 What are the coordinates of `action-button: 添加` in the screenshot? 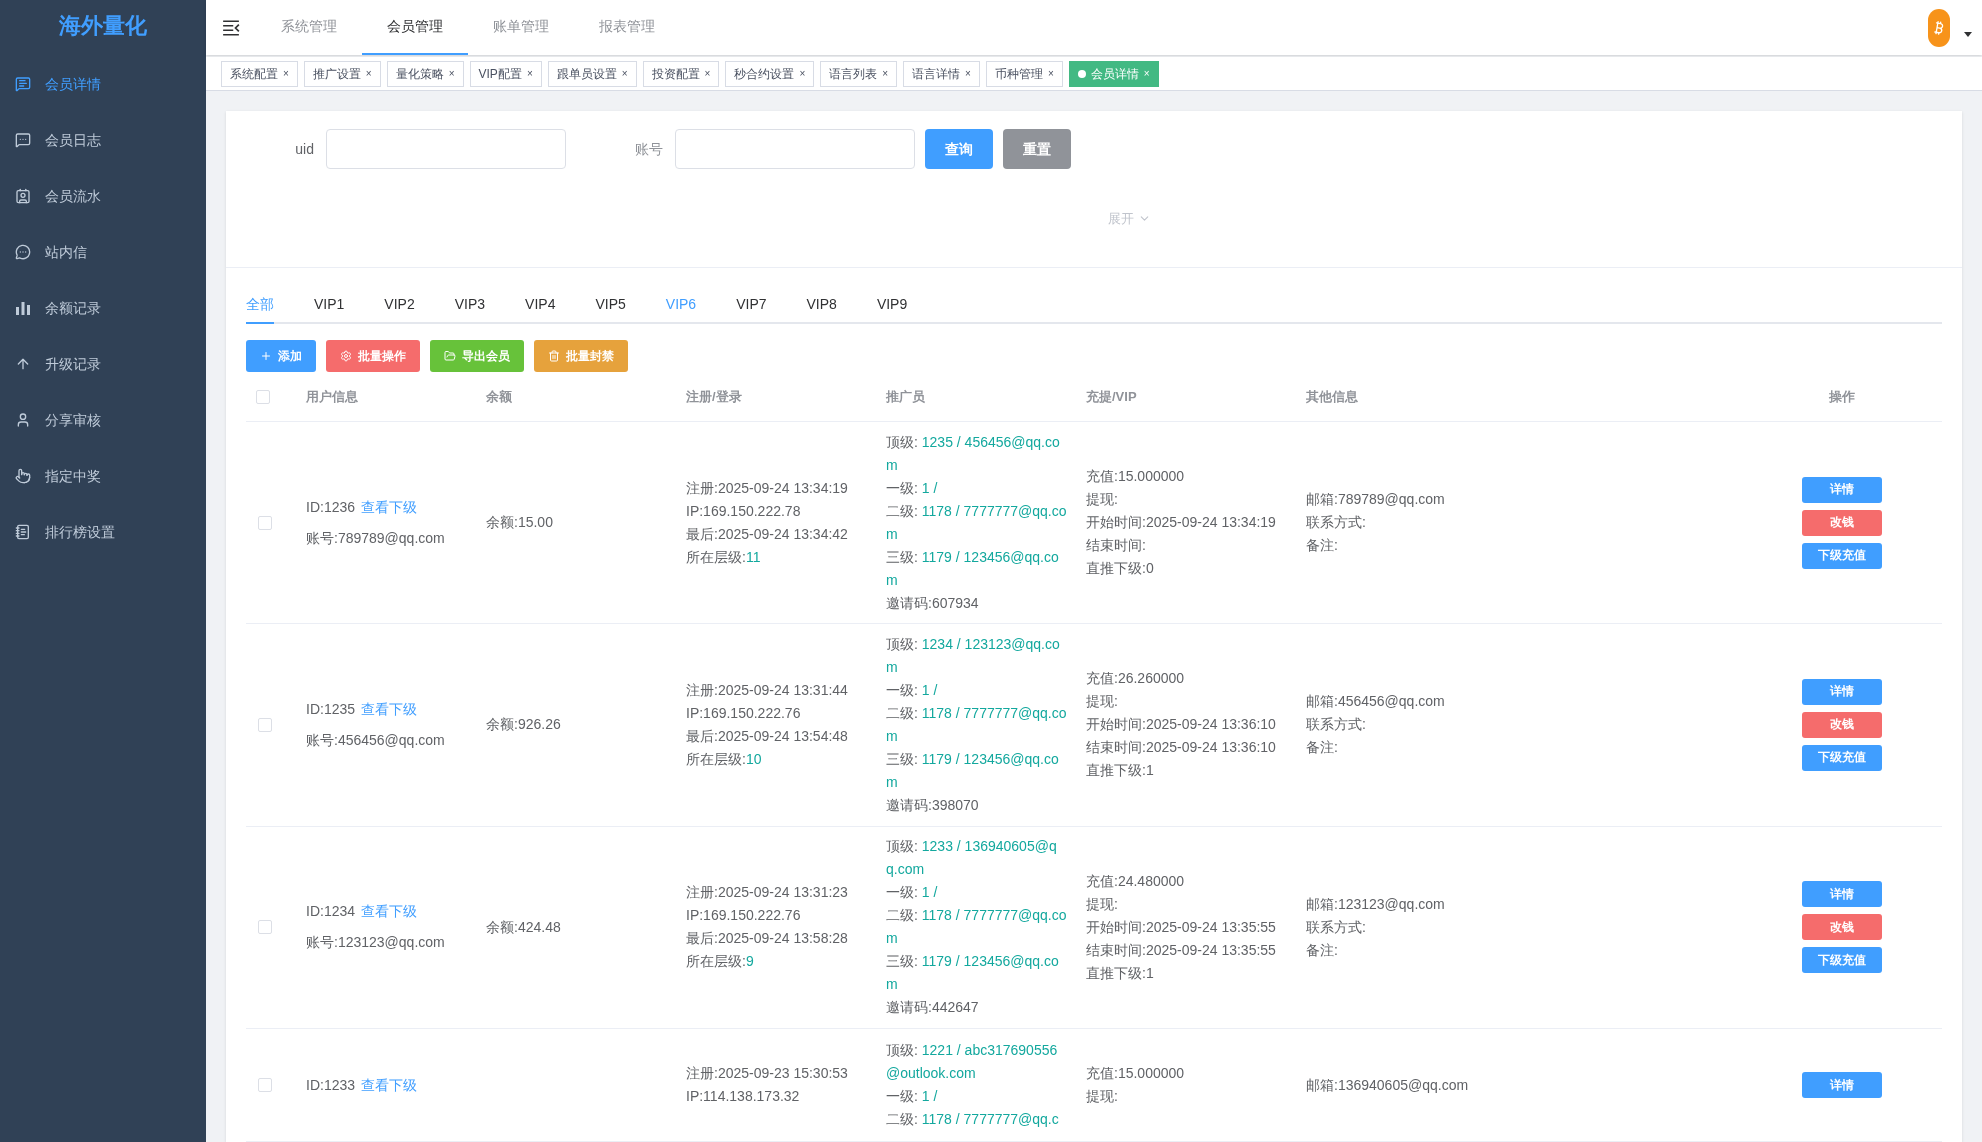 It's located at (281, 355).